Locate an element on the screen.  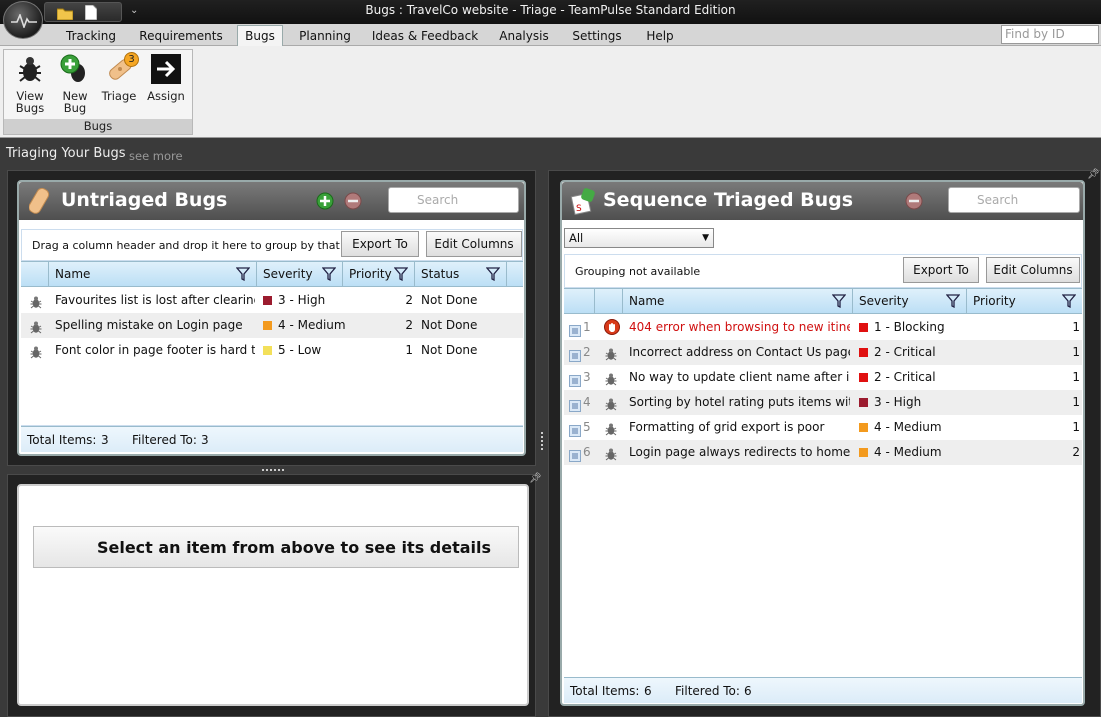
triaged-export-button: Export To is located at coordinates (941, 270).